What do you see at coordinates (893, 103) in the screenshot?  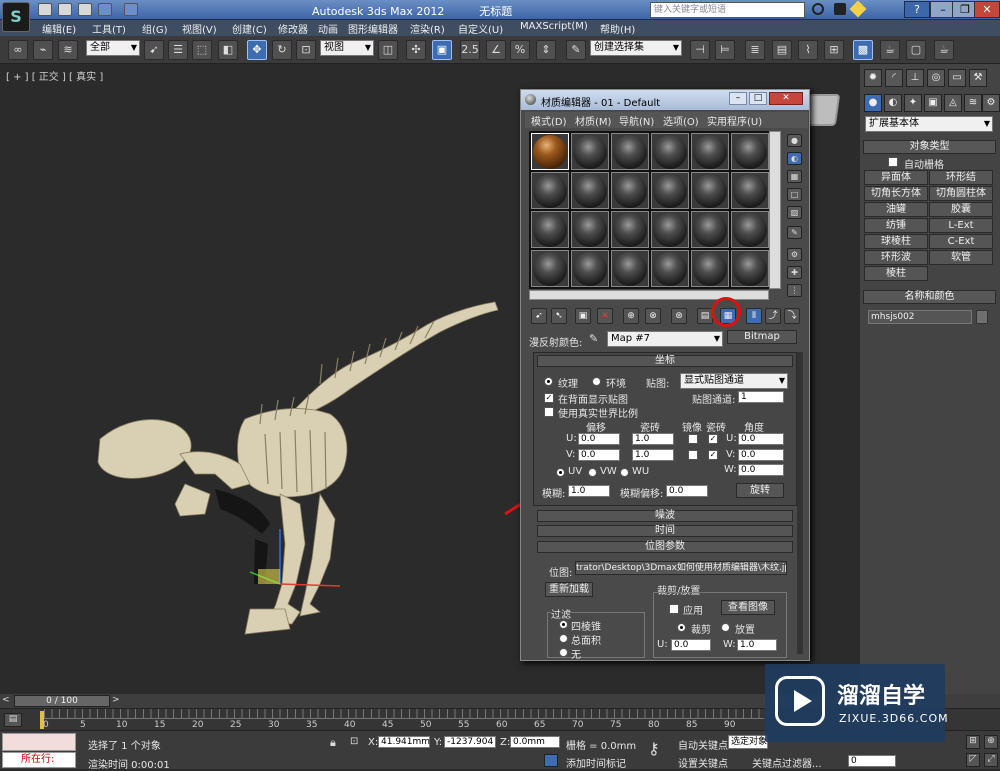 I see `shapes-icon: ◐` at bounding box center [893, 103].